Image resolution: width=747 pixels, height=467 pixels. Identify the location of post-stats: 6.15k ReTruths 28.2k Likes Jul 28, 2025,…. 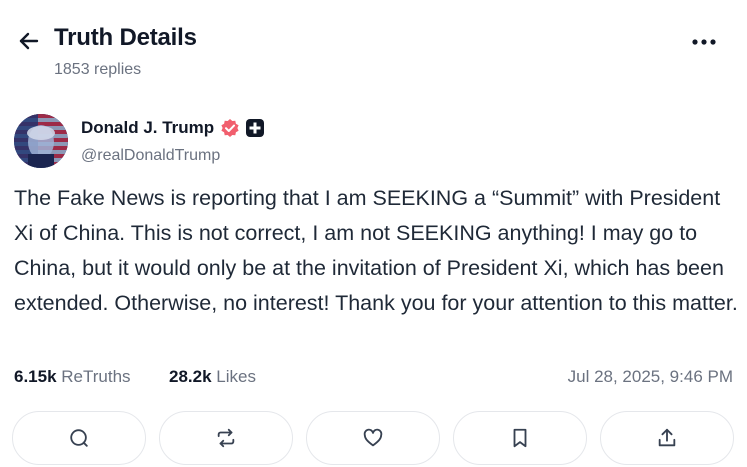
(373, 379).